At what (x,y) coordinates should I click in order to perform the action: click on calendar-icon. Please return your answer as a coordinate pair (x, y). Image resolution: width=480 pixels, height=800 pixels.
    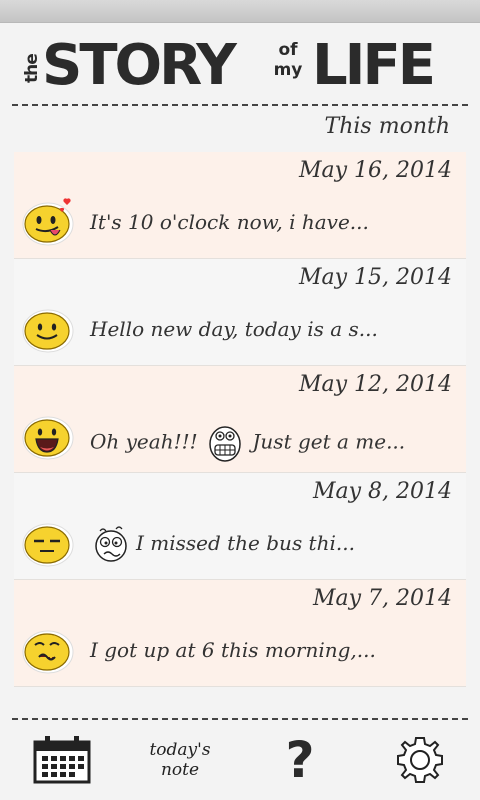
    Looking at the image, I should click on (62, 760).